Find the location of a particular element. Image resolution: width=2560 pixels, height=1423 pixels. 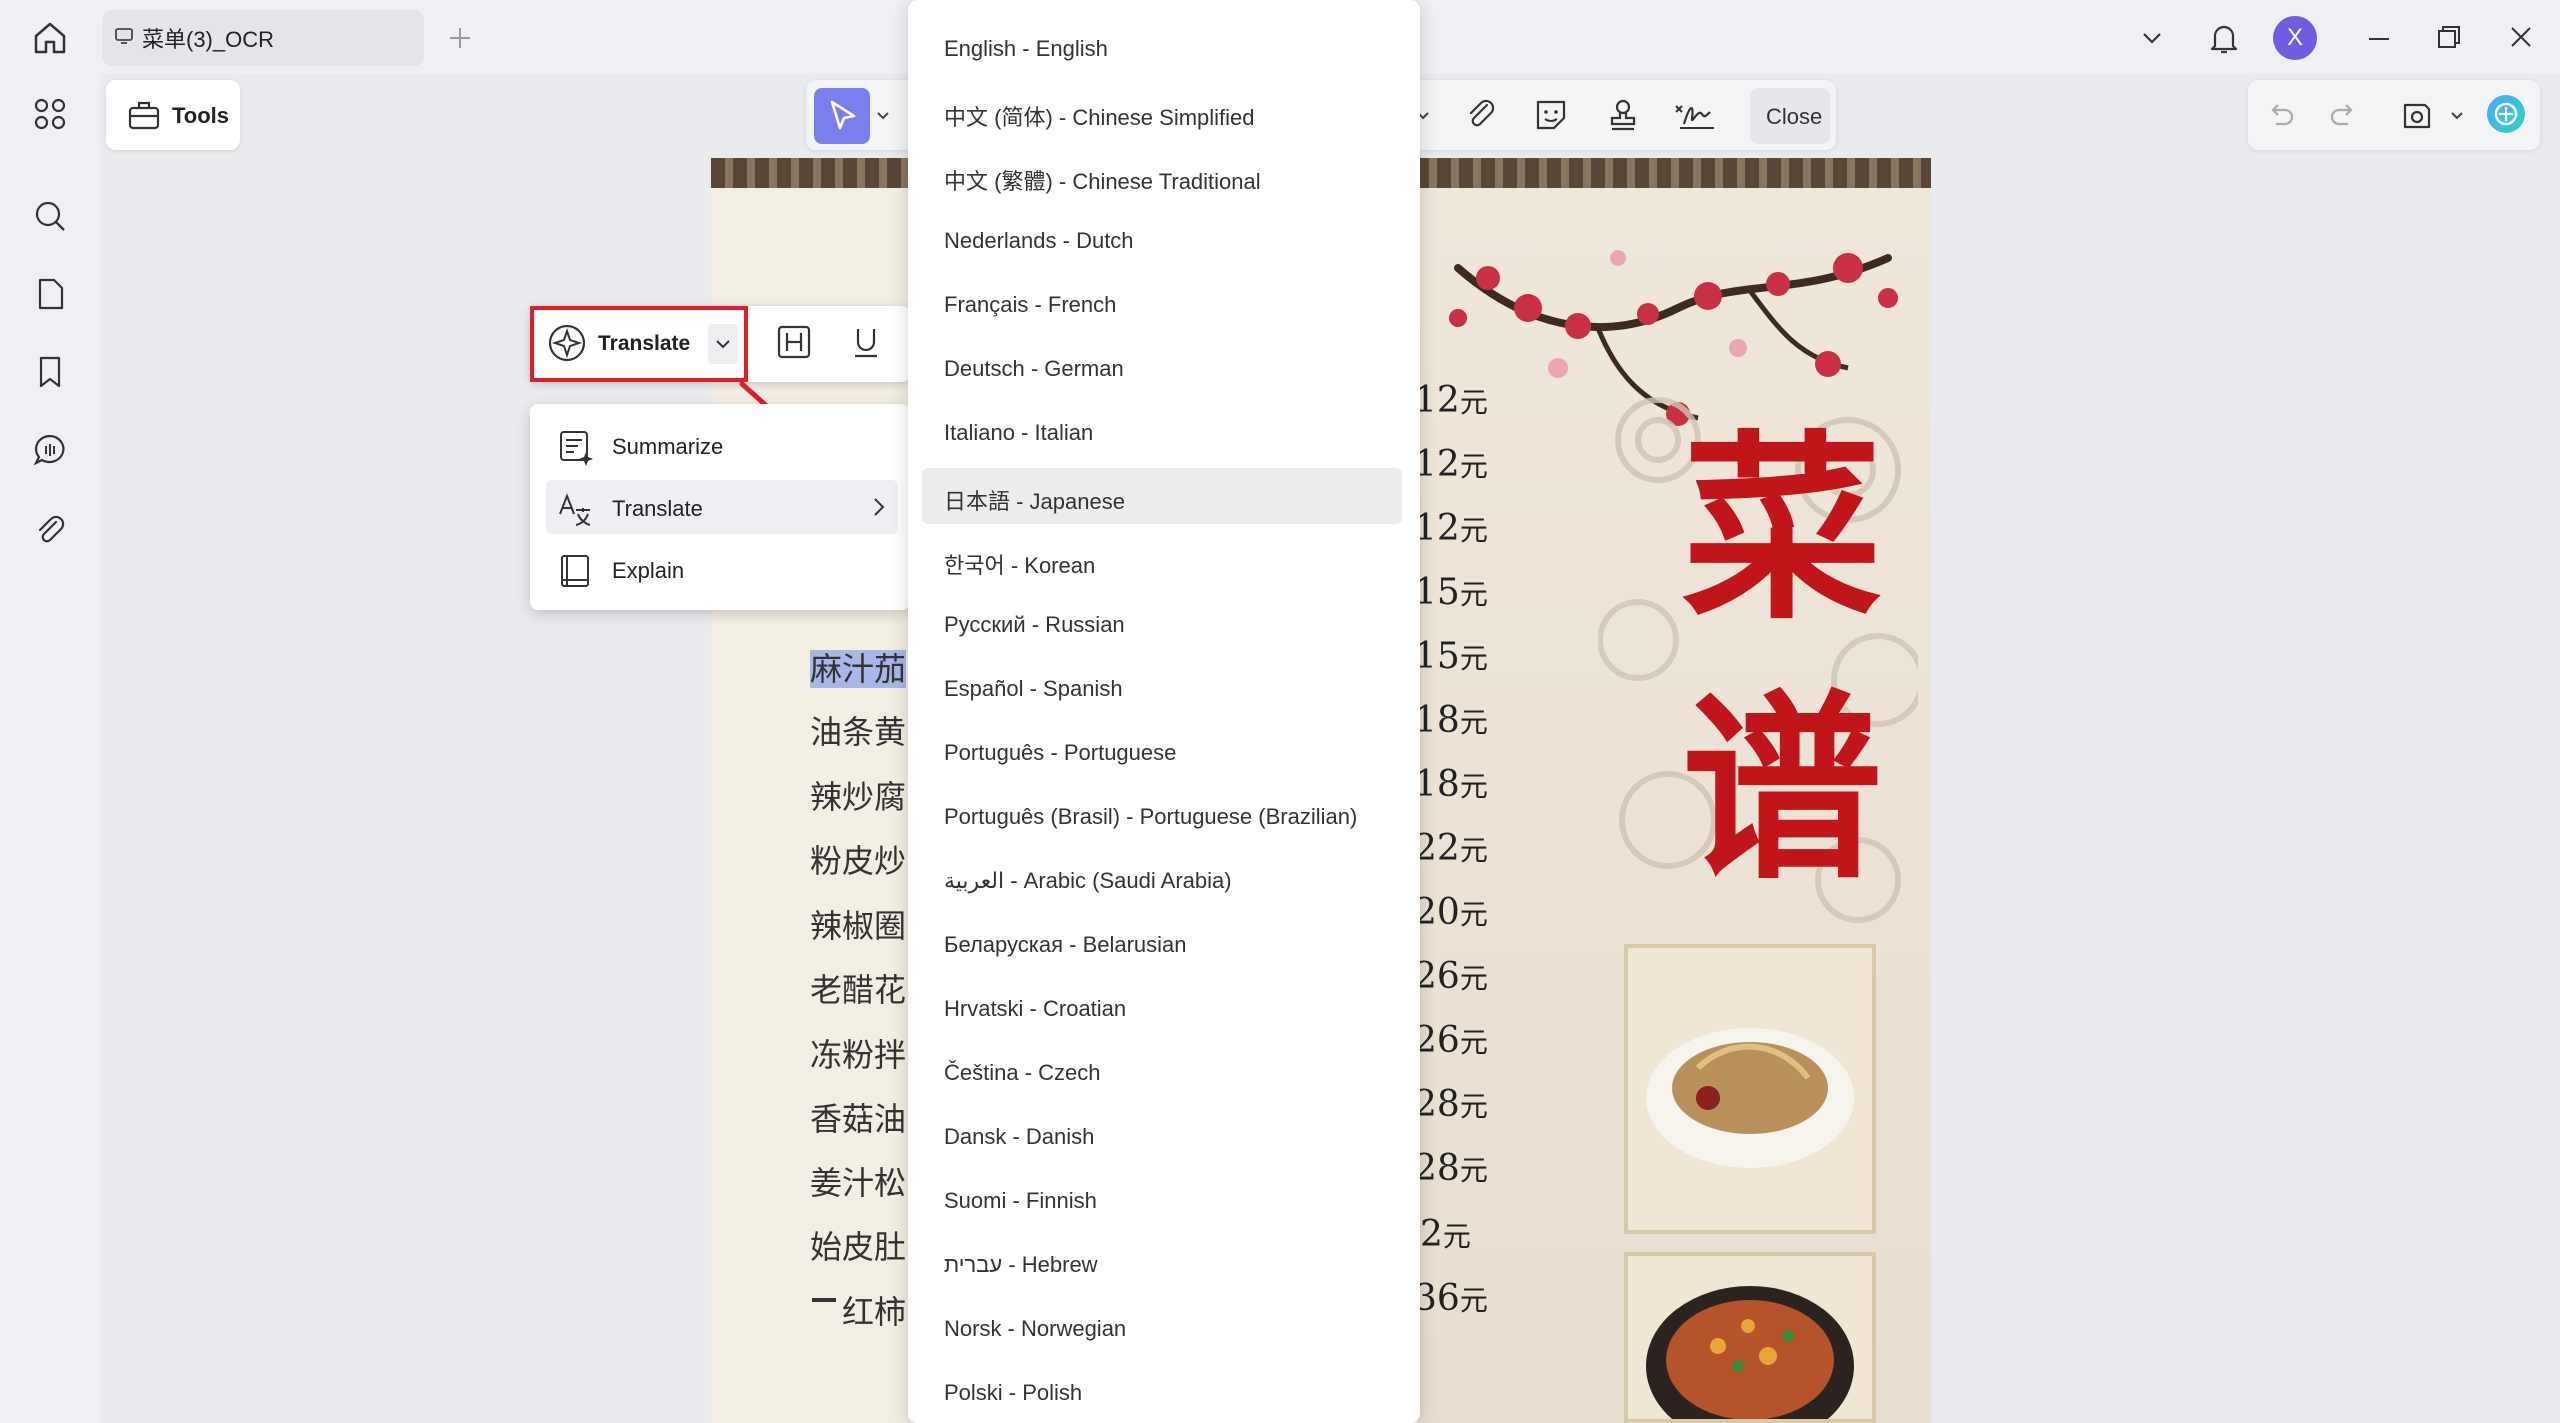

dish-name-highlighted: 麻汁茄 is located at coordinates (858, 669).